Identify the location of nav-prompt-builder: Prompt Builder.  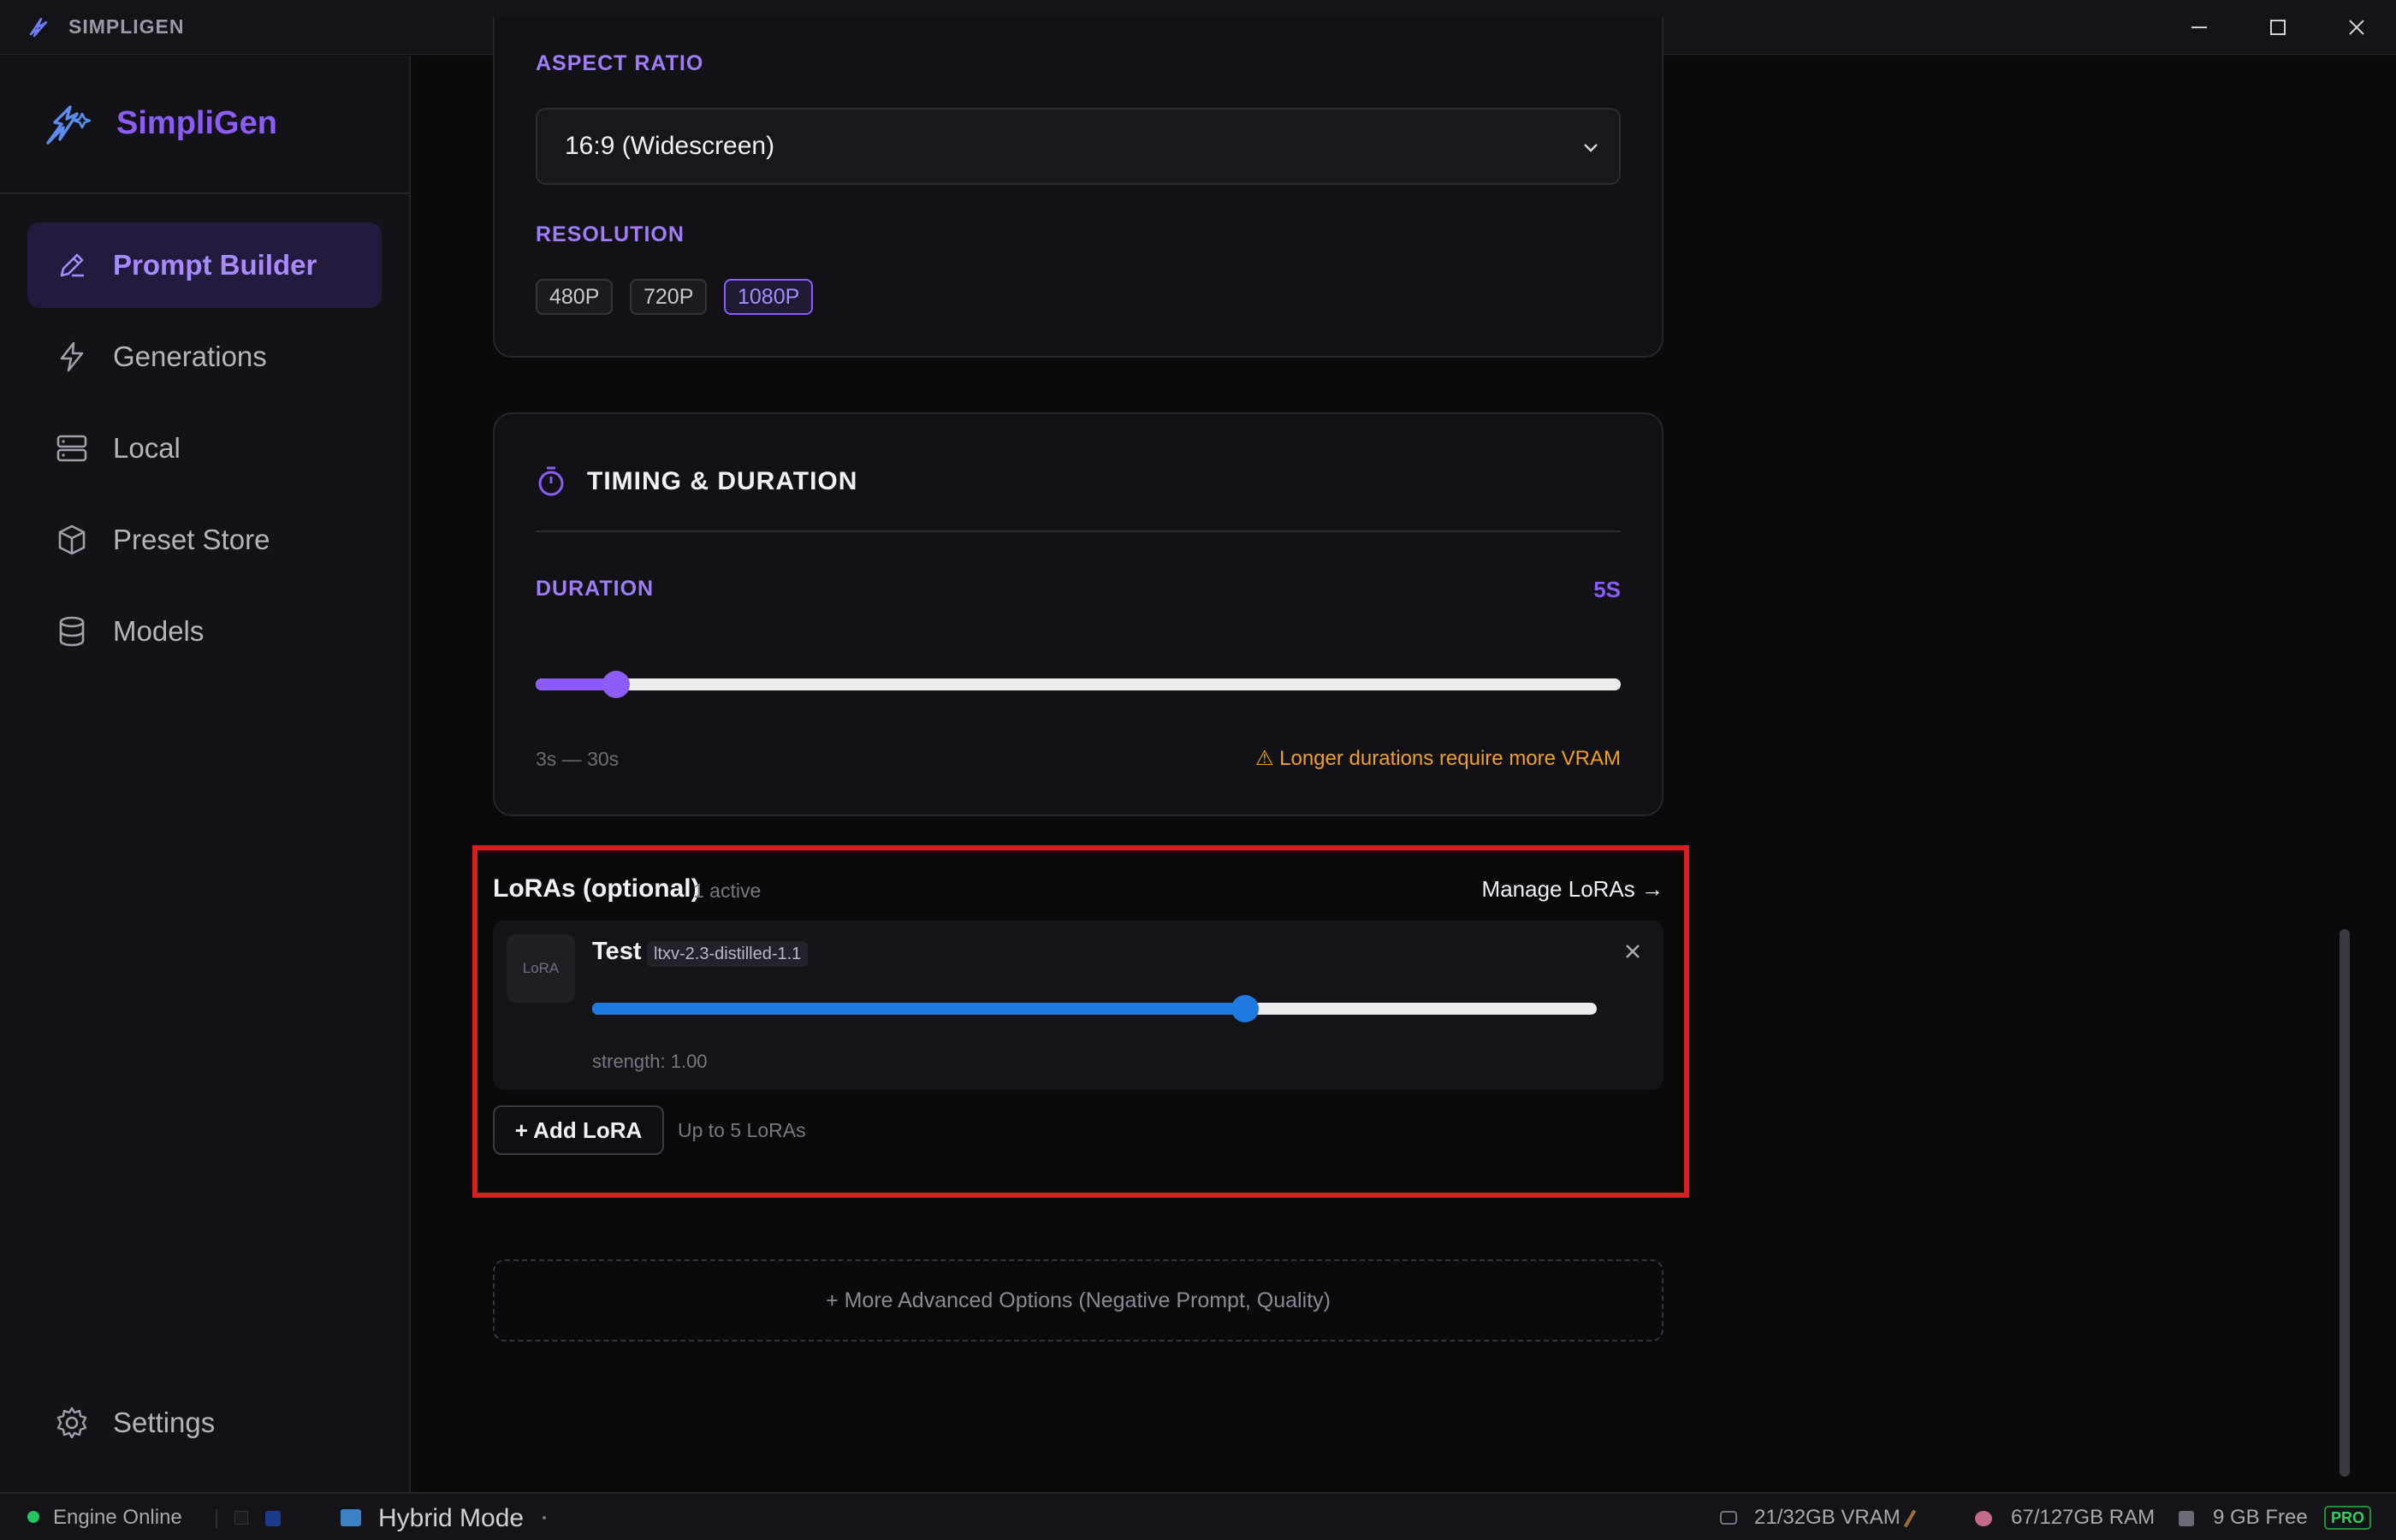
(204, 265).